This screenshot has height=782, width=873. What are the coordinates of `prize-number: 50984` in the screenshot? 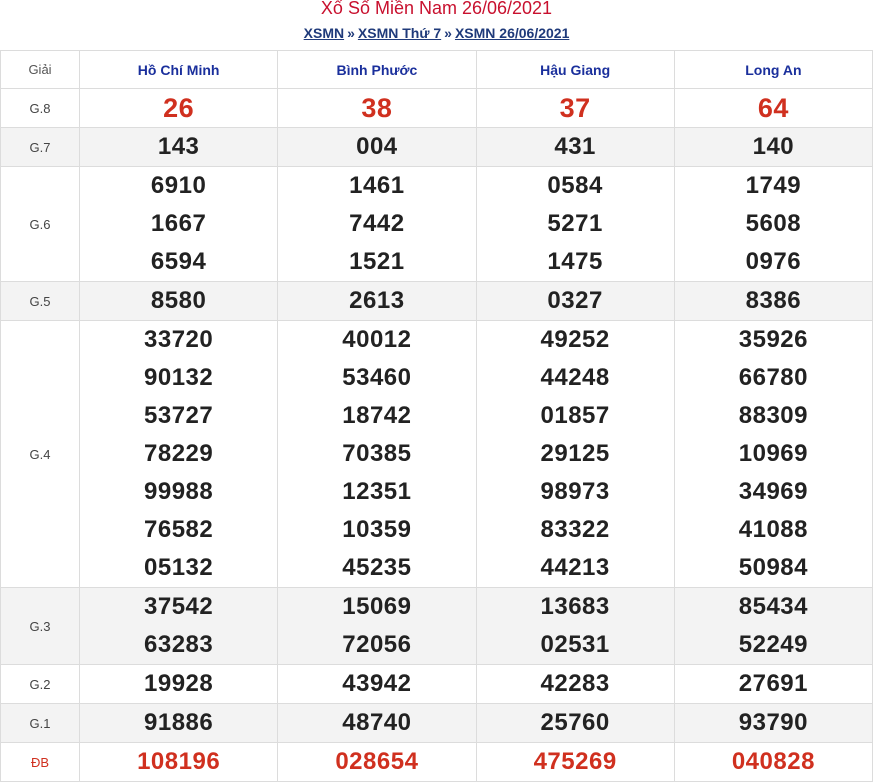 It's located at (773, 567).